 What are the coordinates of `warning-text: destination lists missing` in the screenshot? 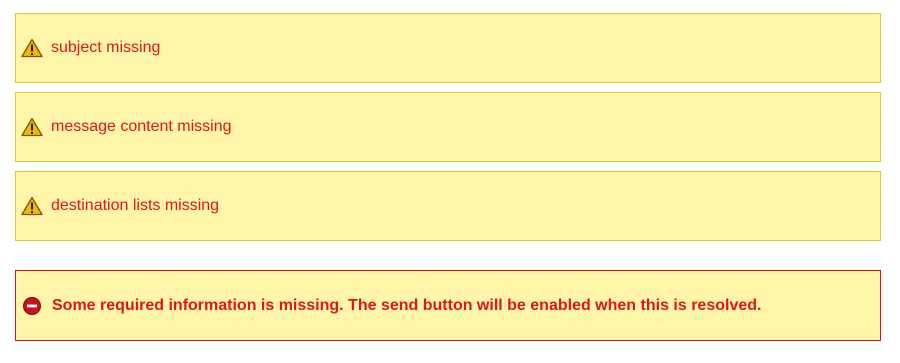 It's located at (135, 205).